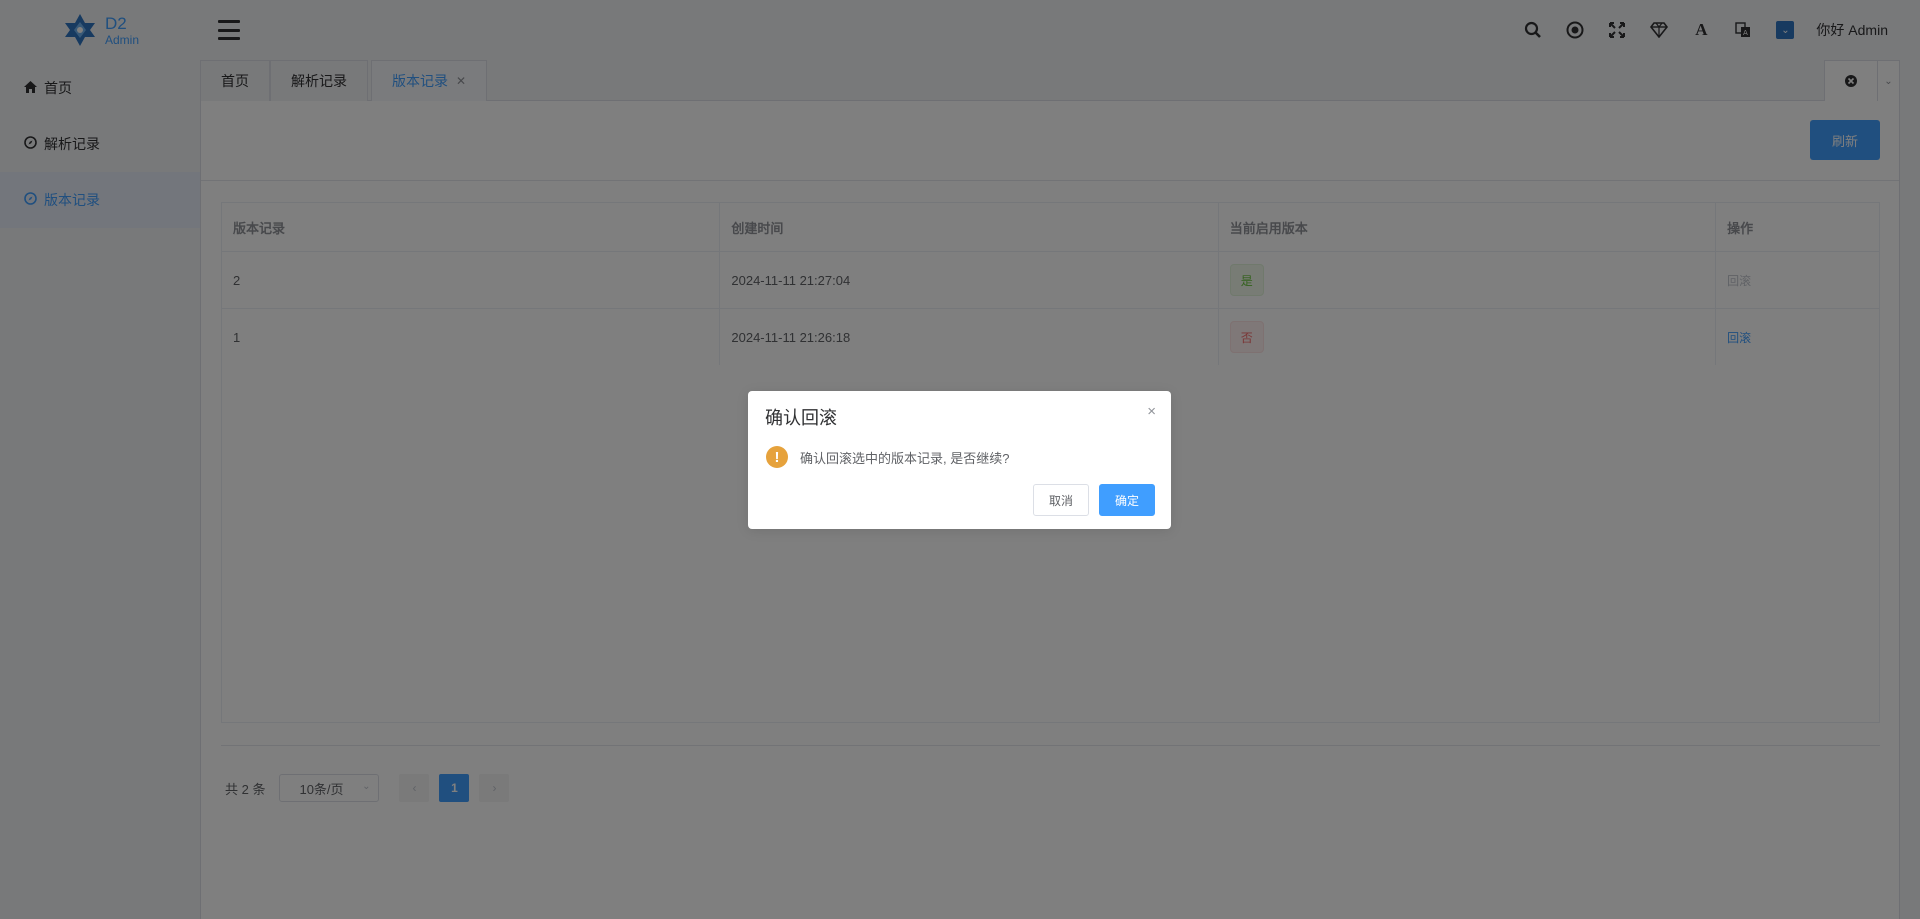 The image size is (1920, 919). Describe the element at coordinates (801, 418) in the screenshot. I see `dialog-title: 确认回滚` at that location.